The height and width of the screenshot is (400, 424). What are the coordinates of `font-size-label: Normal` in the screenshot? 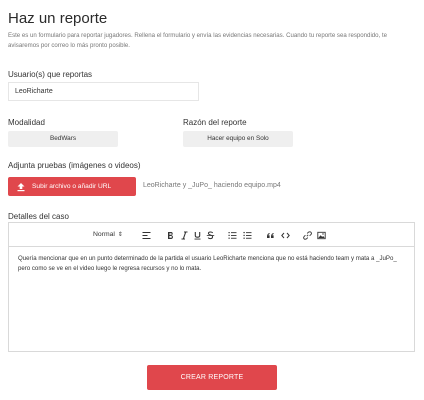 It's located at (104, 234).